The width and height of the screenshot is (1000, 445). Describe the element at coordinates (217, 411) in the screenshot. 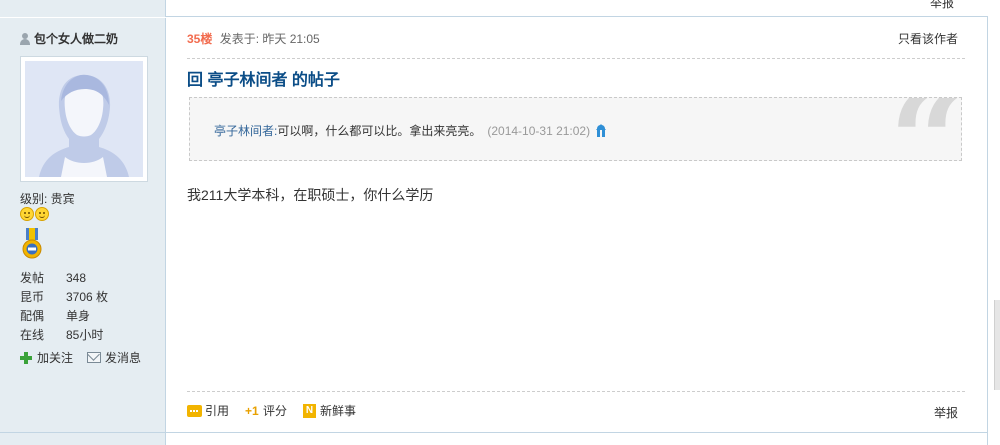

I see `quote-button-label: 引用` at that location.